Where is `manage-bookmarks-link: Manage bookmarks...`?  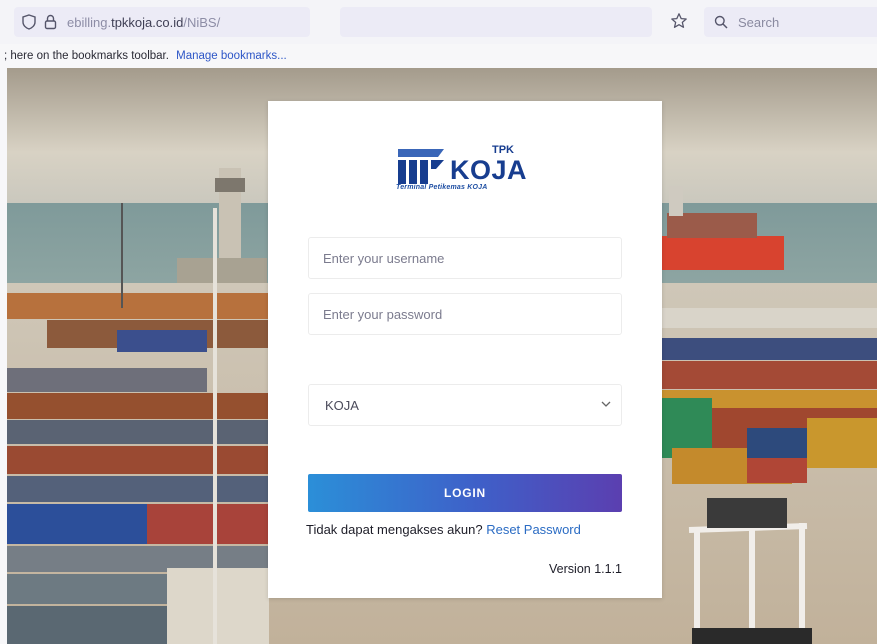 manage-bookmarks-link: Manage bookmarks... is located at coordinates (231, 56).